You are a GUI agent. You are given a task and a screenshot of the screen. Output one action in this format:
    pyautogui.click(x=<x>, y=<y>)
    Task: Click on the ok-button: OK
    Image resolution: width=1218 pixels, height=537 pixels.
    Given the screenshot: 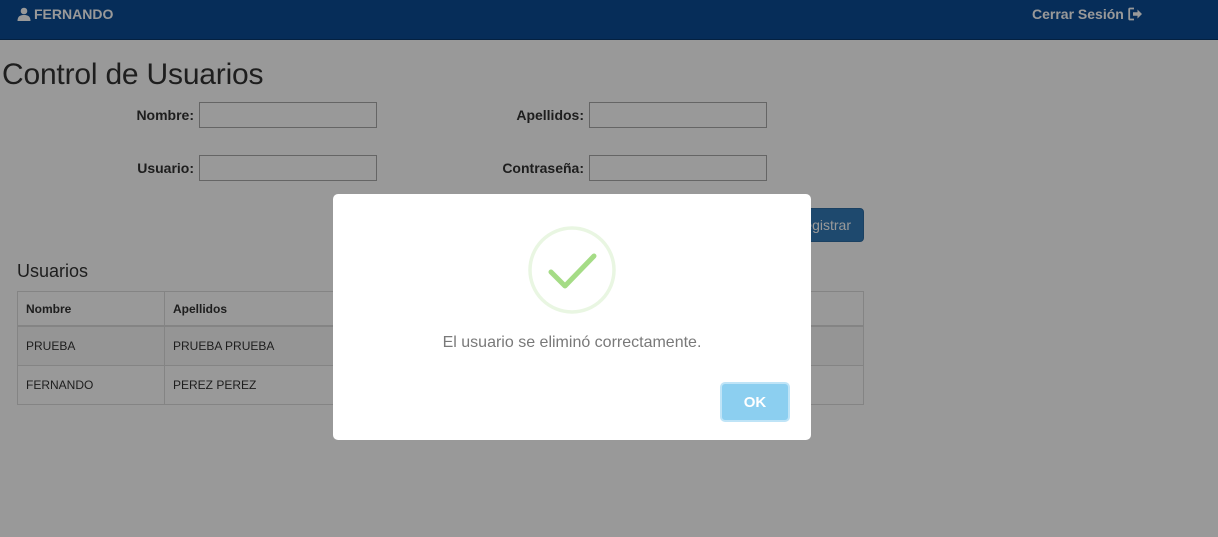 What is the action you would take?
    pyautogui.click(x=755, y=402)
    